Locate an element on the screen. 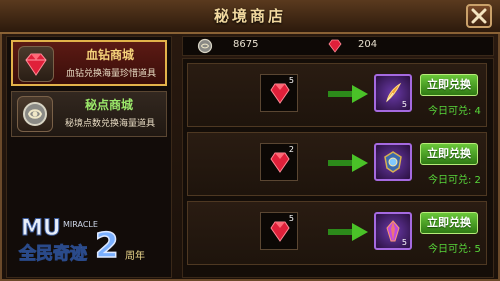  game-logo: MU MIRACLE 全民奇迹 2 周年 is located at coordinates (82, 241).